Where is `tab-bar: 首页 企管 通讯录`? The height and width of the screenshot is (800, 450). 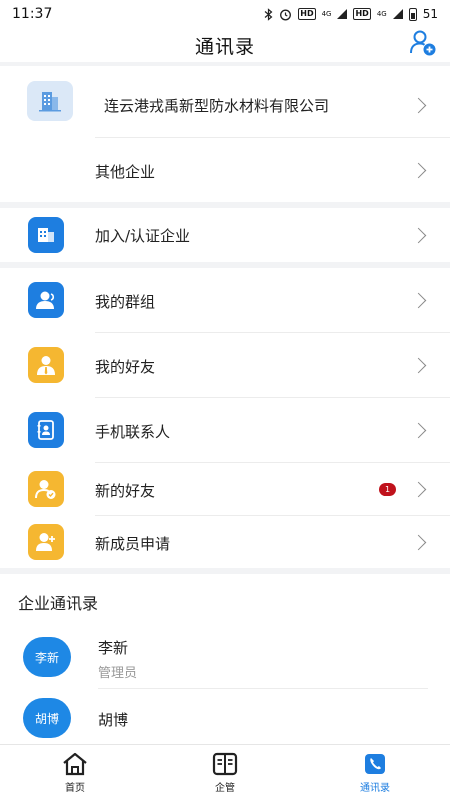
tab-bar: 首页 企管 通讯录 is located at coordinates (225, 772).